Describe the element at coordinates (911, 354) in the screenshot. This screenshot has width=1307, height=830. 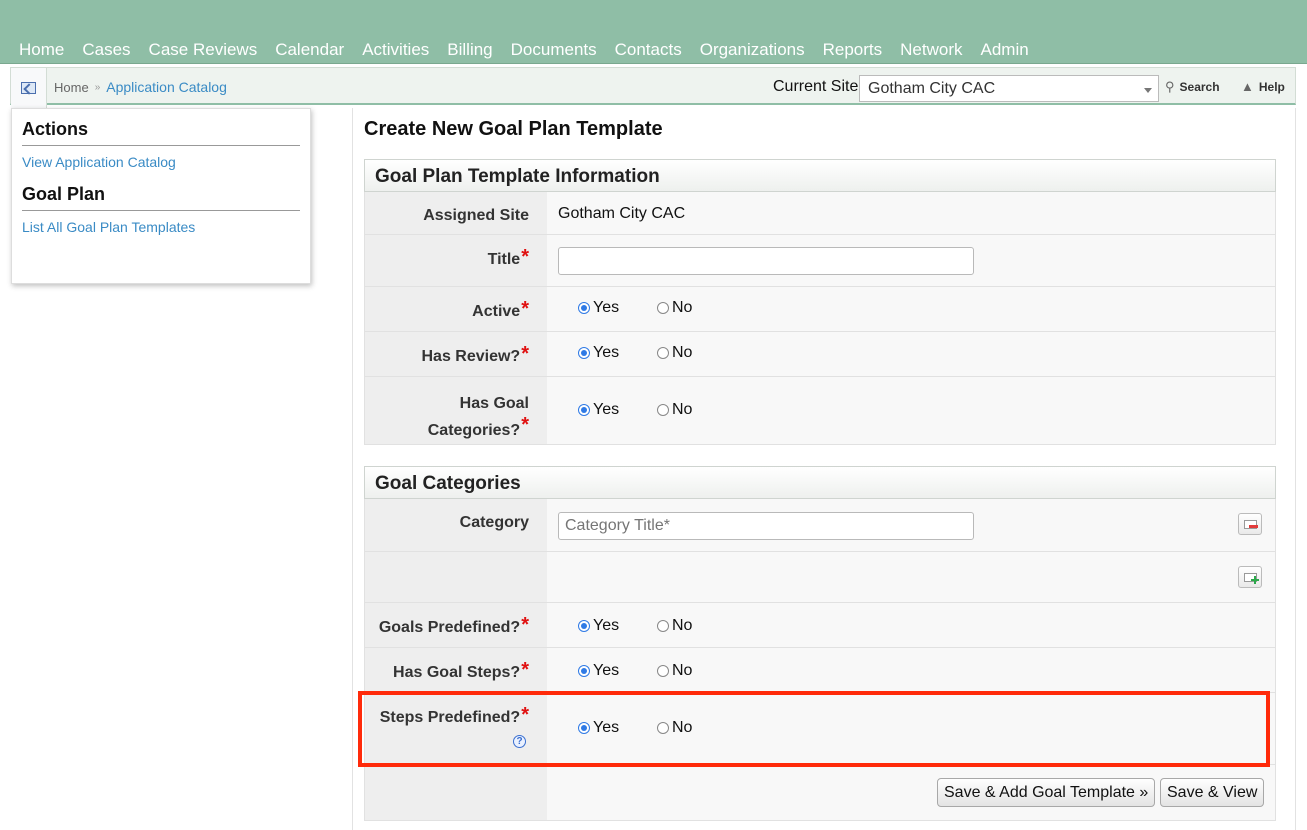
I see `has-review-cell: Yes No` at that location.